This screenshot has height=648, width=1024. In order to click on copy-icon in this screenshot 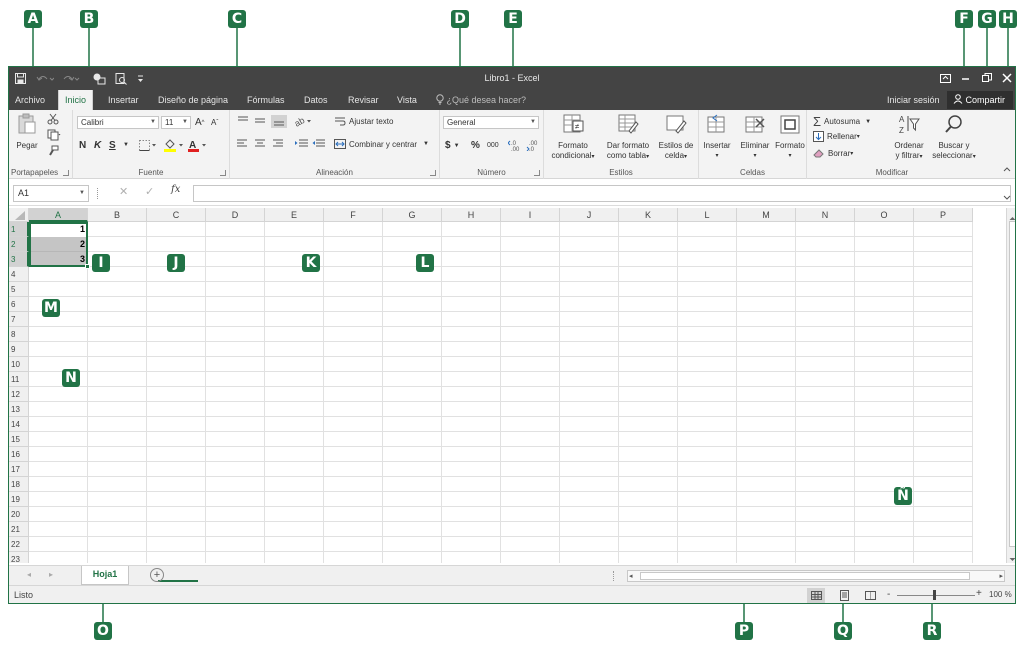, I will do `click(54, 135)`.